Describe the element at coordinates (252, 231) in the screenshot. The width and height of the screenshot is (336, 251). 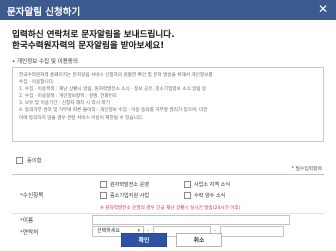
I see `phone-last-input` at that location.